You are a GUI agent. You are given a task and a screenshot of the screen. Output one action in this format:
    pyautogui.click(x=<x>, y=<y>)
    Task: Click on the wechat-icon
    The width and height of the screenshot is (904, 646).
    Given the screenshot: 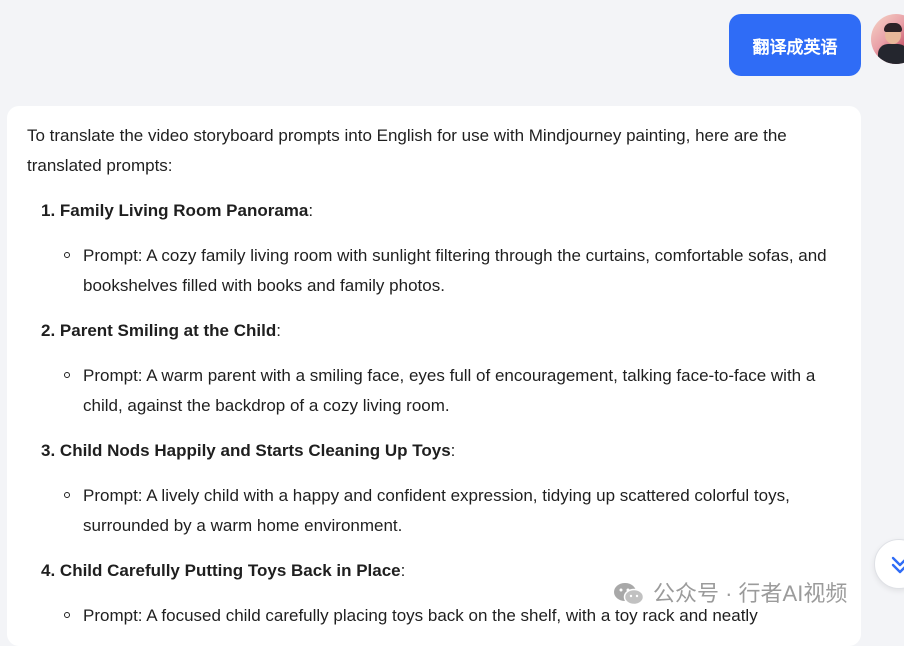 What is the action you would take?
    pyautogui.click(x=629, y=594)
    